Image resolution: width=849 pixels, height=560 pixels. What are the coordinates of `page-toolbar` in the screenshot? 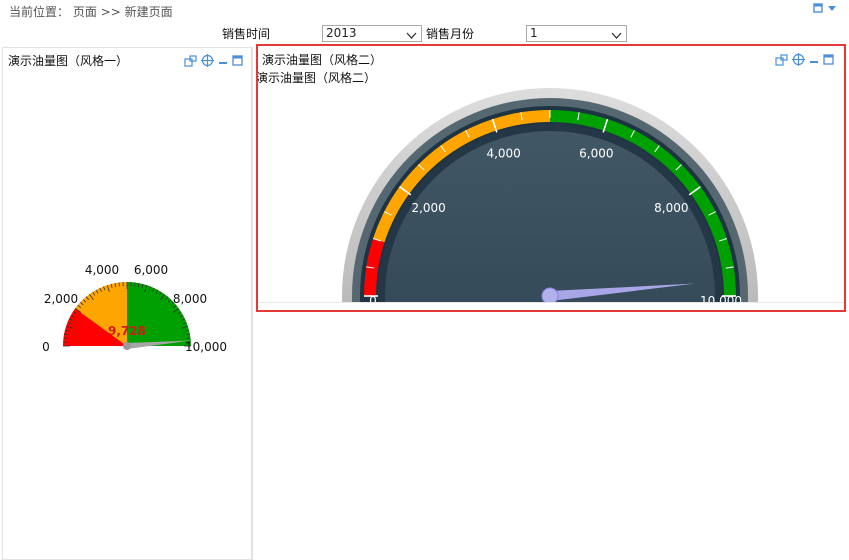 It's located at (825, 9).